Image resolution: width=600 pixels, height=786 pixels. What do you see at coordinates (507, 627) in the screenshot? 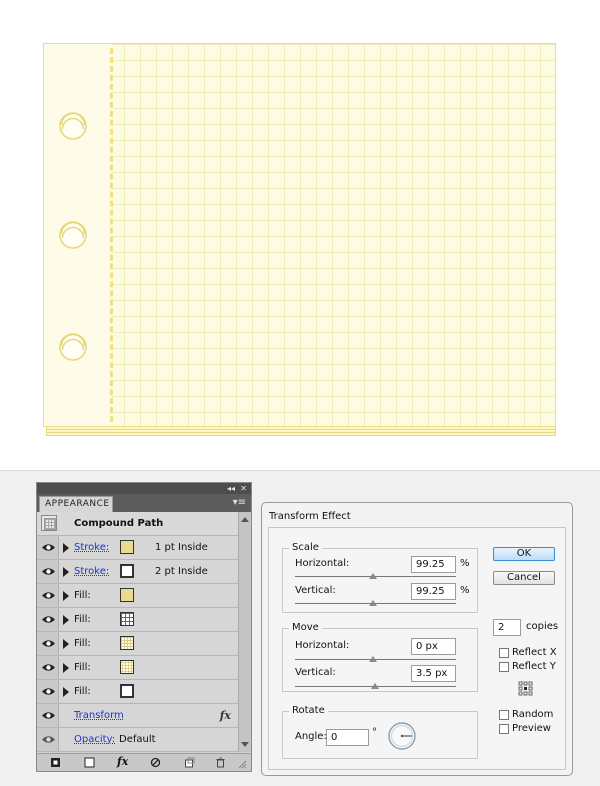
I see `copies-input: 2` at bounding box center [507, 627].